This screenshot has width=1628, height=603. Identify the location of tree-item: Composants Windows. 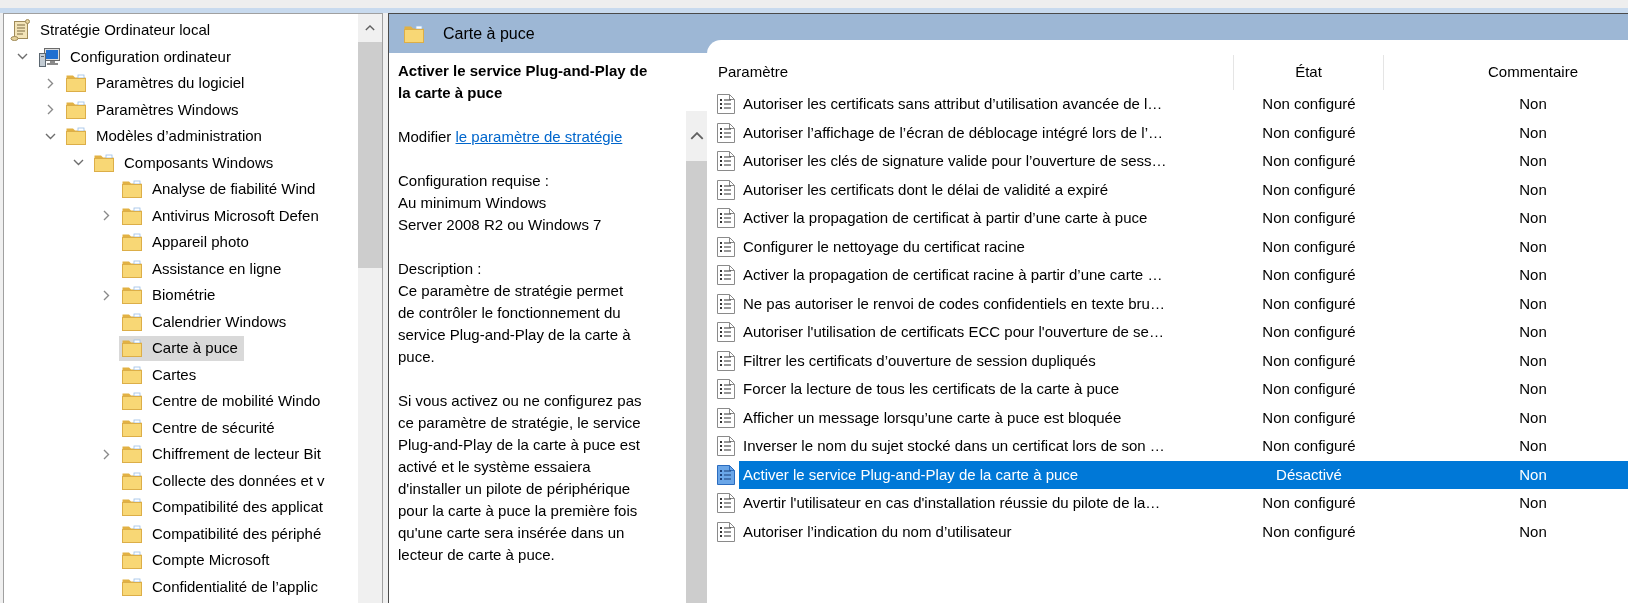
(185, 163).